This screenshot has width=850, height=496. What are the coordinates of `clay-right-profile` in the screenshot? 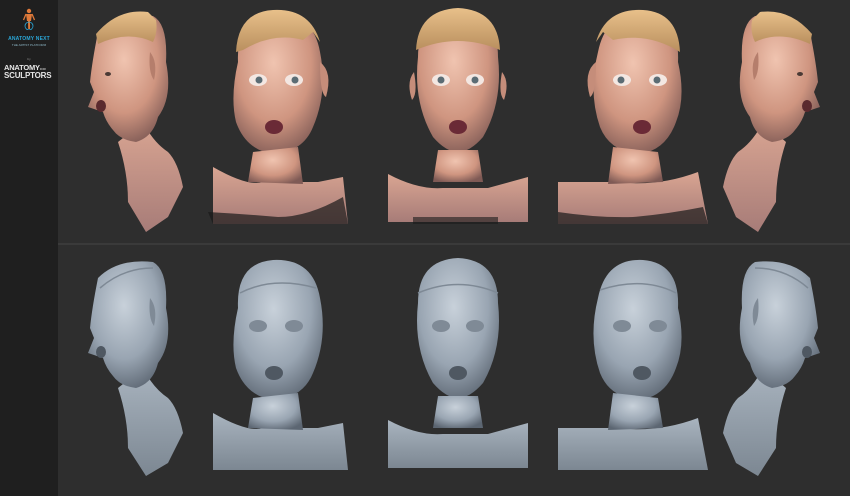 It's located at (771, 368).